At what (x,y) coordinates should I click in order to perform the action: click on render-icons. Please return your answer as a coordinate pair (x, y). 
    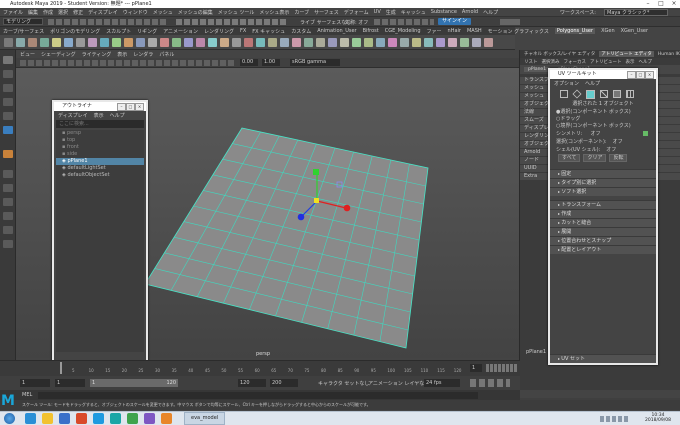
    Looking at the image, I should click on (404, 22).